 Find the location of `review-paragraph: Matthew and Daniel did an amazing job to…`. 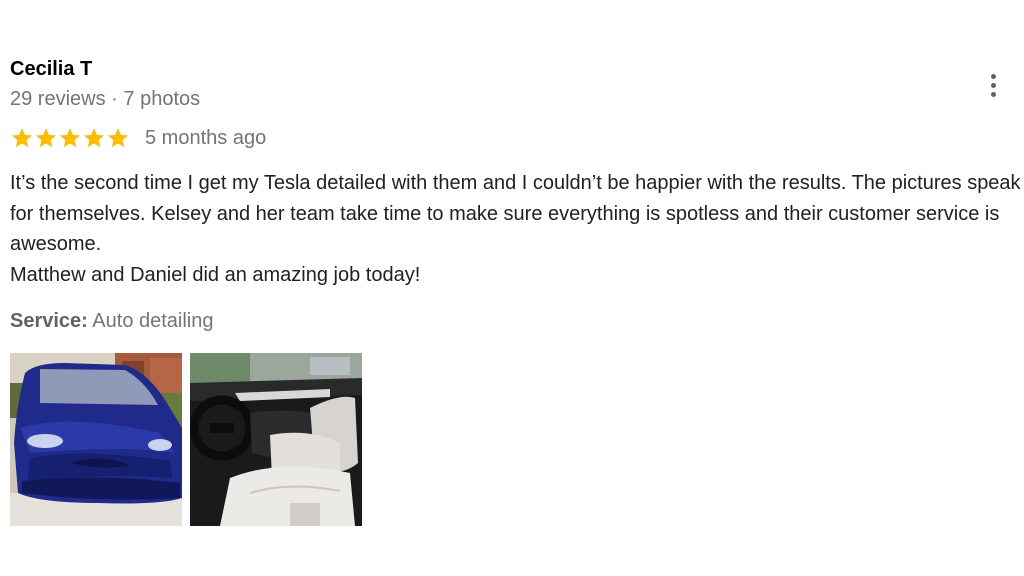

review-paragraph: Matthew and Daniel did an amazing job to… is located at coordinates (215, 274).